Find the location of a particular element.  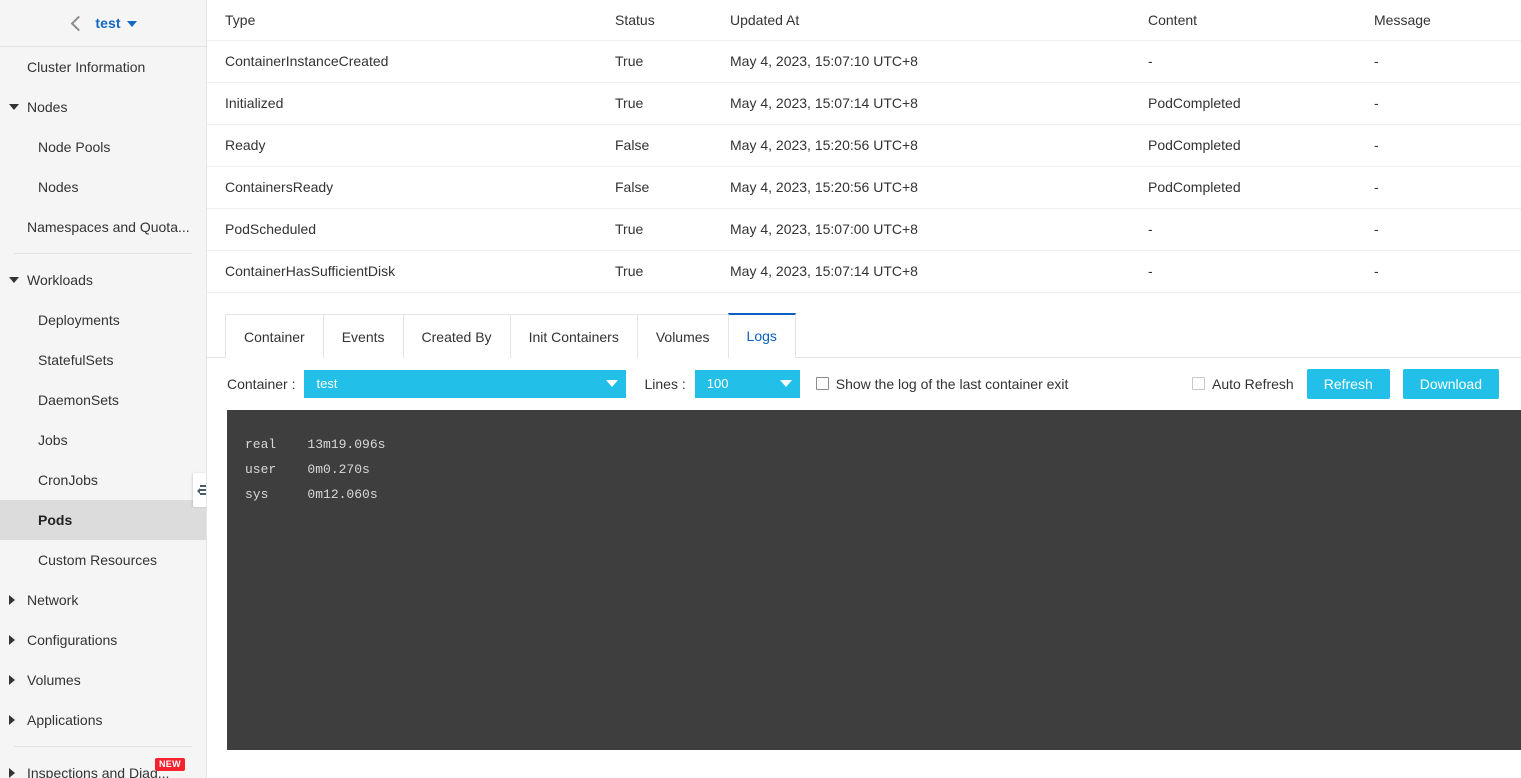

sidebar-item-network: Network is located at coordinates (103, 600).